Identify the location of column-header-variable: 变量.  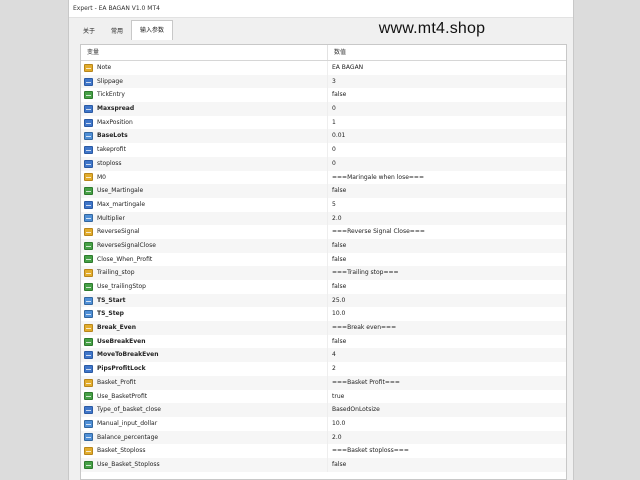
(204, 52).